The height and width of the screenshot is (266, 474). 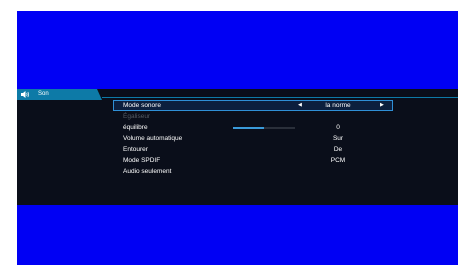 What do you see at coordinates (25, 94) in the screenshot?
I see `speaker-icon` at bounding box center [25, 94].